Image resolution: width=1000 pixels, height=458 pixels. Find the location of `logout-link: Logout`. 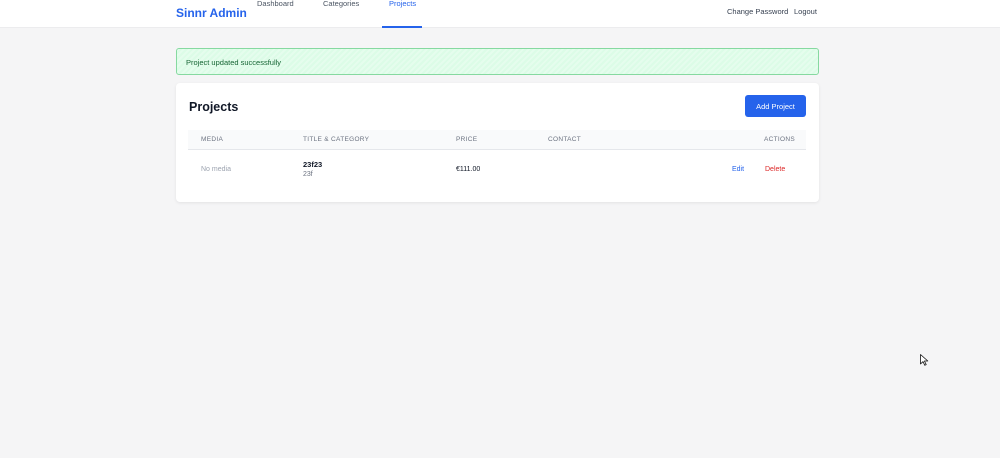

logout-link: Logout is located at coordinates (805, 11).